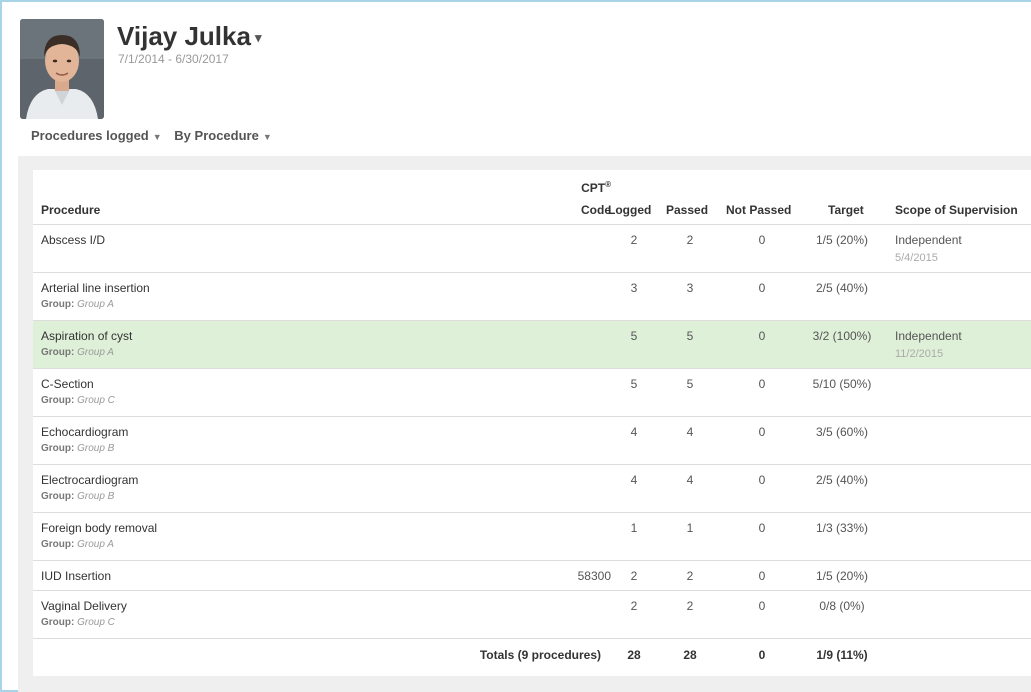 The width and height of the screenshot is (1031, 692). What do you see at coordinates (690, 655) in the screenshot?
I see `totals-passed: 28` at bounding box center [690, 655].